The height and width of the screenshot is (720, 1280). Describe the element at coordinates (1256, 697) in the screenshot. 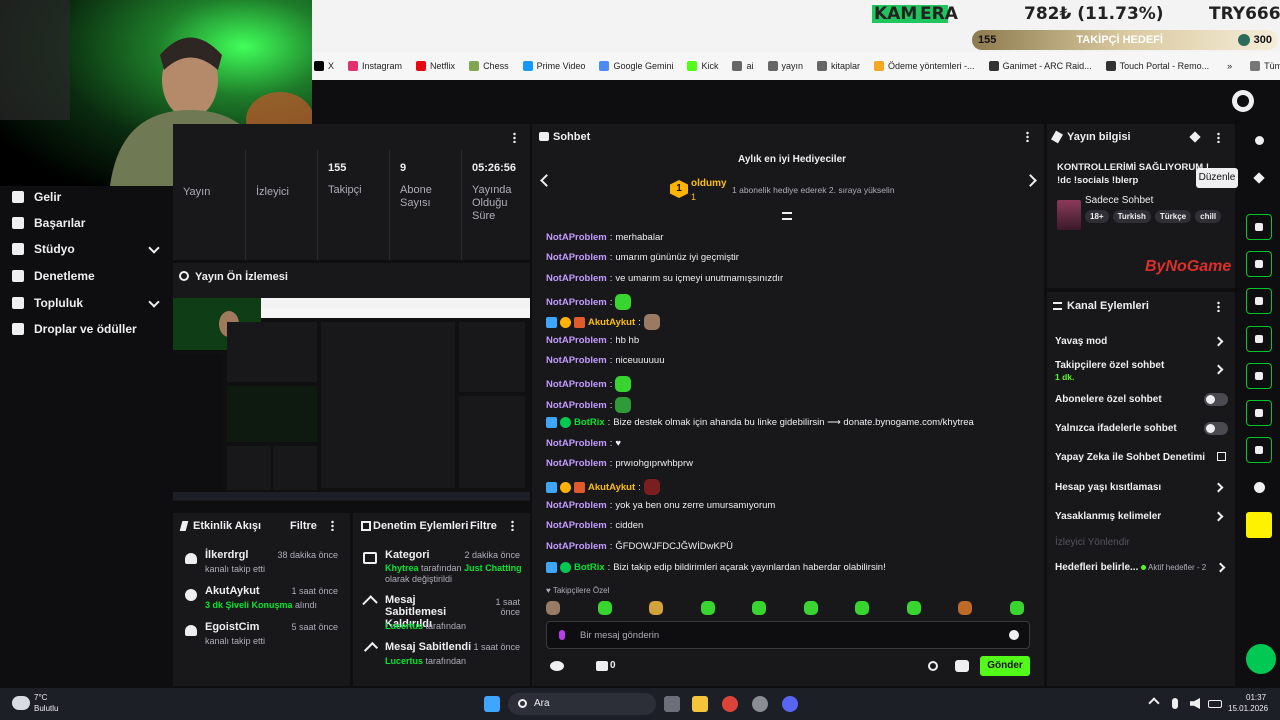

I see `clock-time: 01:37` at that location.